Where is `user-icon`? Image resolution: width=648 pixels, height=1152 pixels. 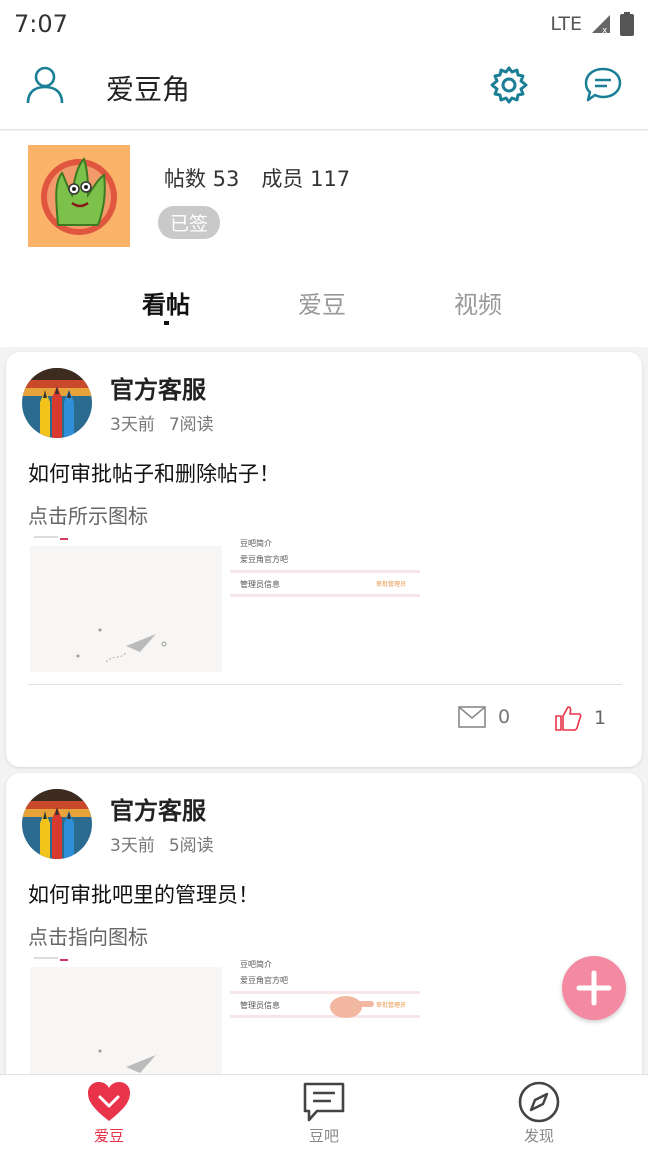 user-icon is located at coordinates (45, 85).